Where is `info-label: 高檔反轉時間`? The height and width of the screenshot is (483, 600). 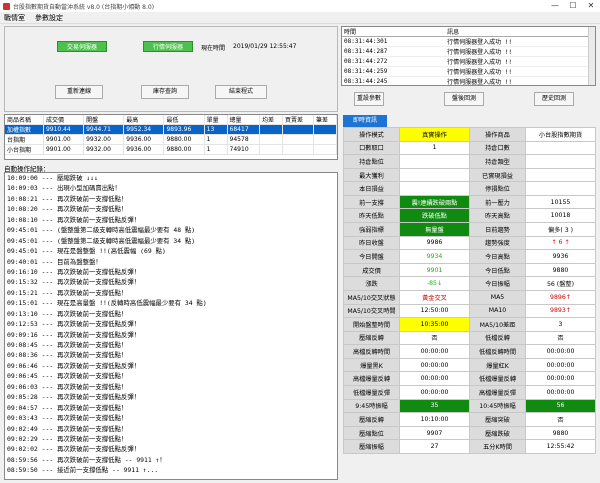 info-label: 高檔反轉時間 is located at coordinates (371, 351).